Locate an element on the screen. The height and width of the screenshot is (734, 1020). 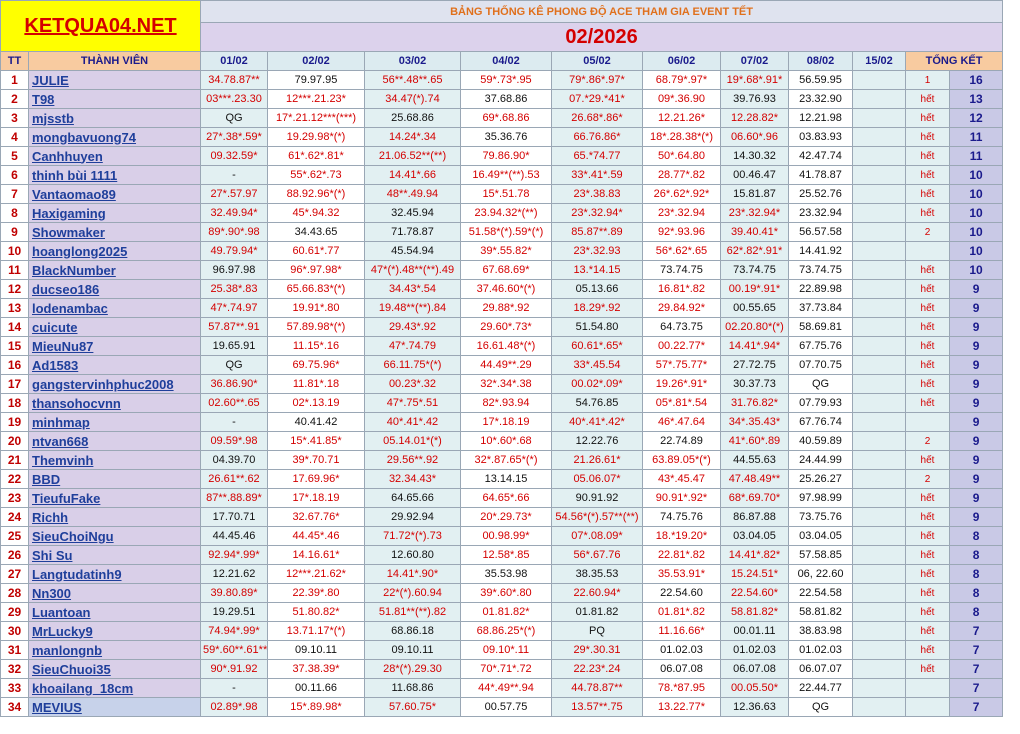
day-result-cell: 23.94.32*(**) is located at coordinates (506, 213).